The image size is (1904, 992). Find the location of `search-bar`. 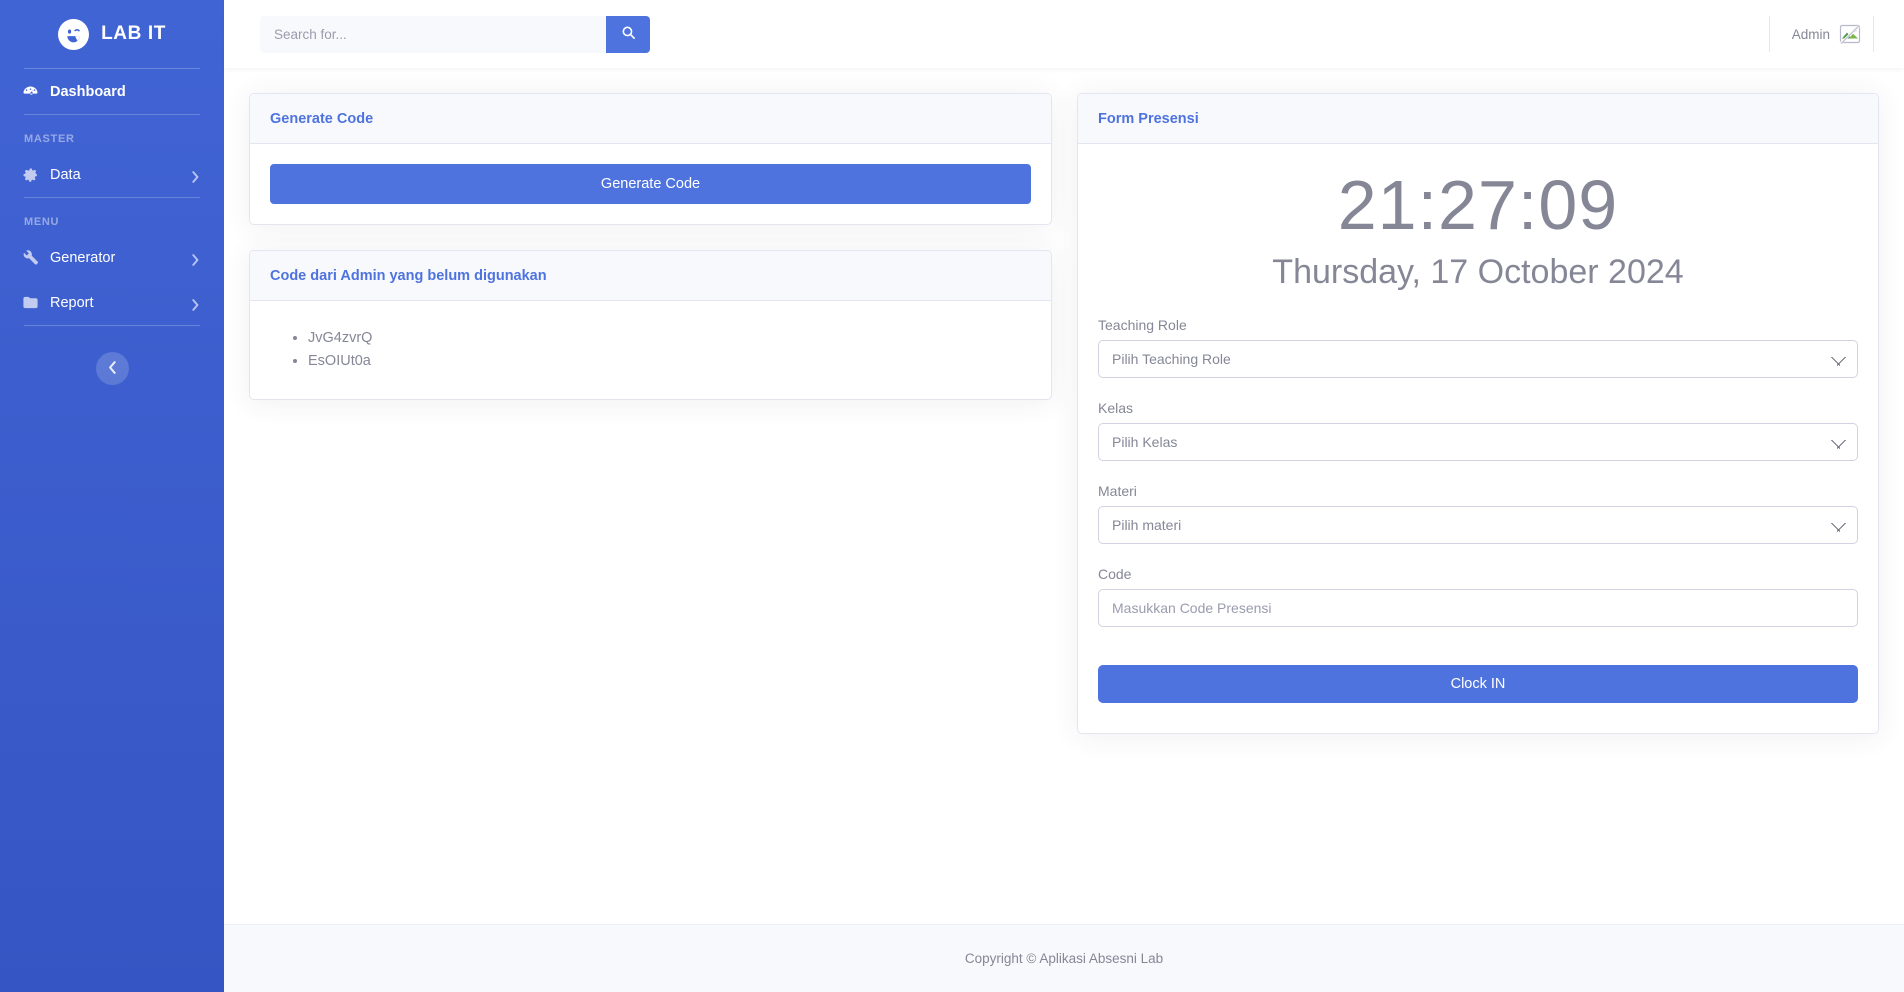

search-bar is located at coordinates (455, 34).